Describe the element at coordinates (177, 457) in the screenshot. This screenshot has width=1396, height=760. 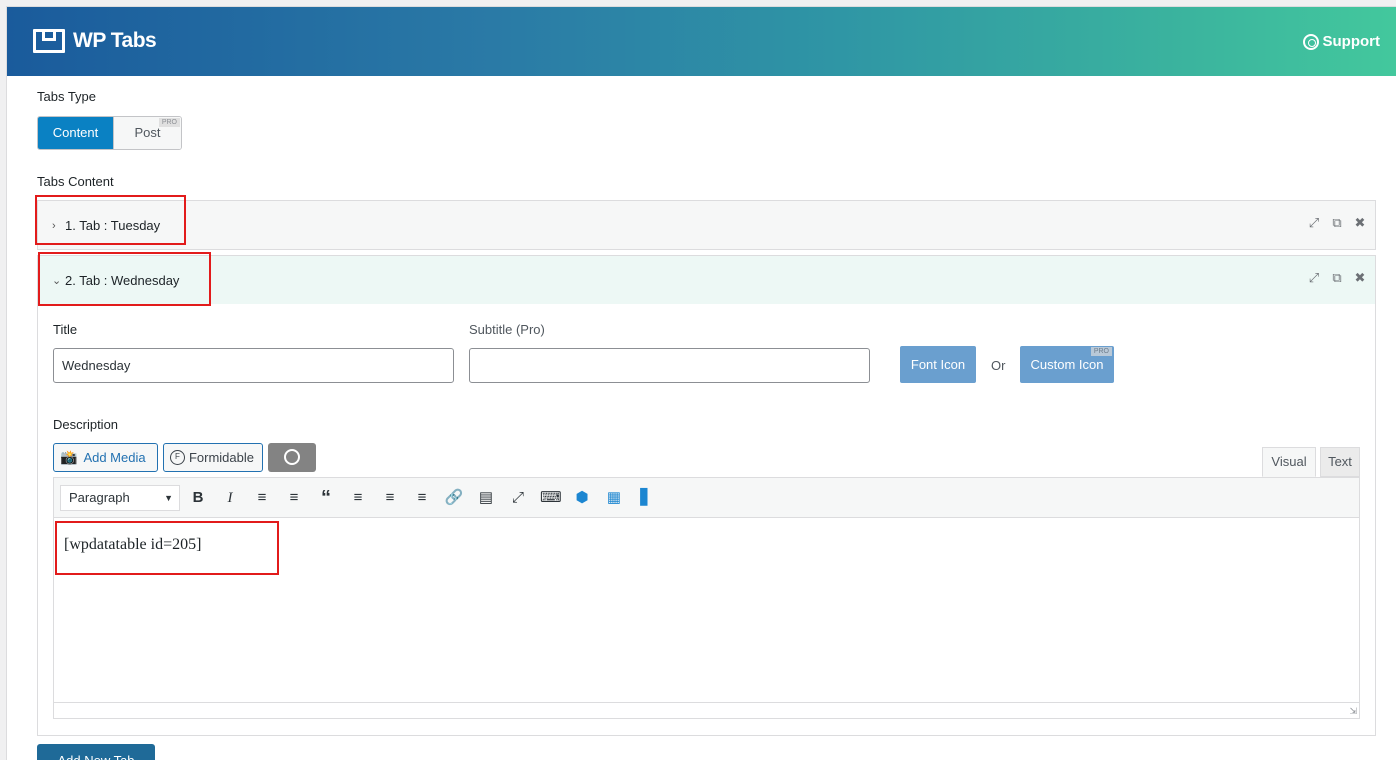
I see `formidable-icon: F` at that location.